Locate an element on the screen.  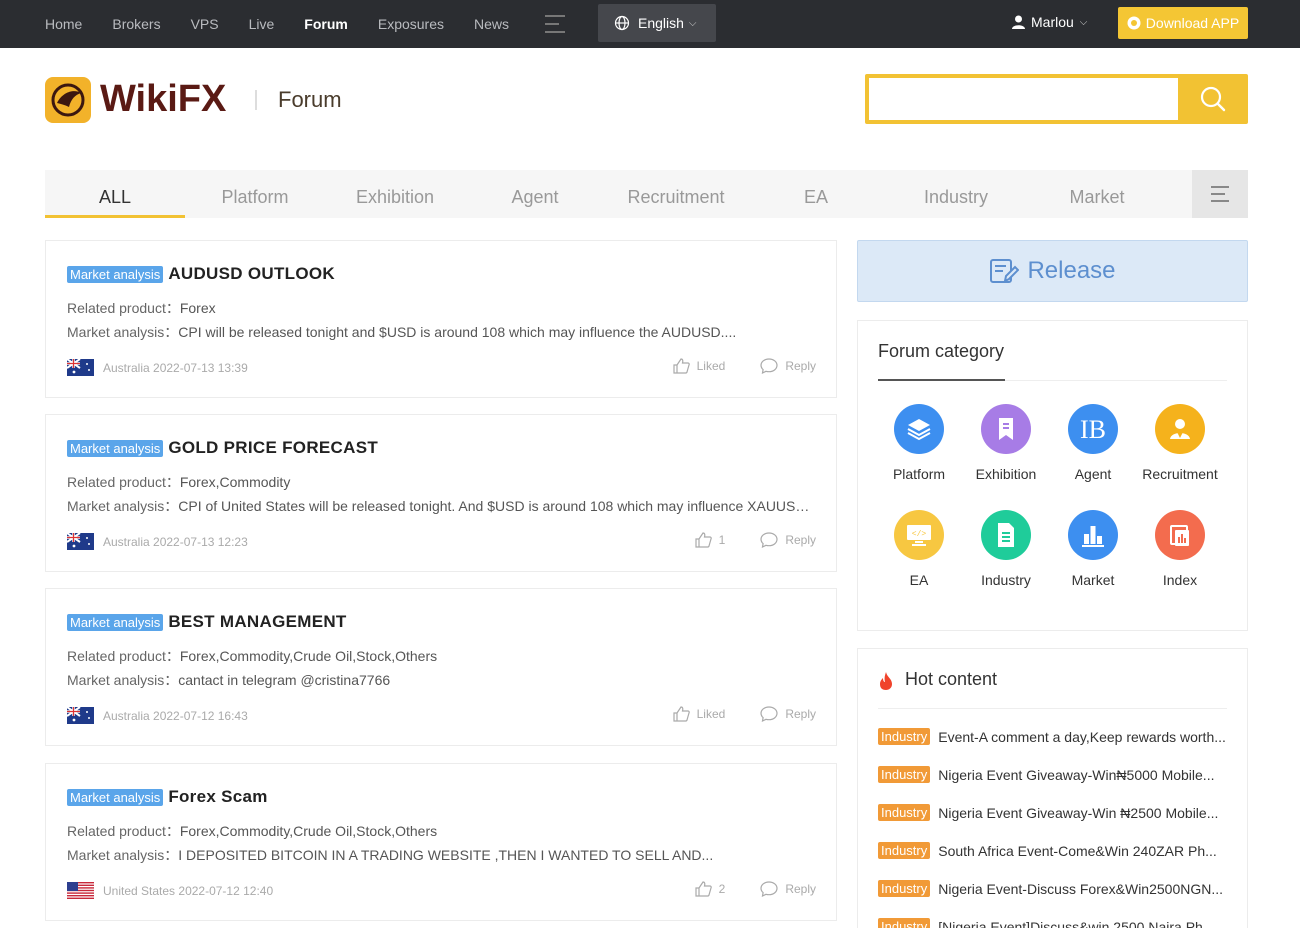
tab-all: ALL is located at coordinates (115, 194).